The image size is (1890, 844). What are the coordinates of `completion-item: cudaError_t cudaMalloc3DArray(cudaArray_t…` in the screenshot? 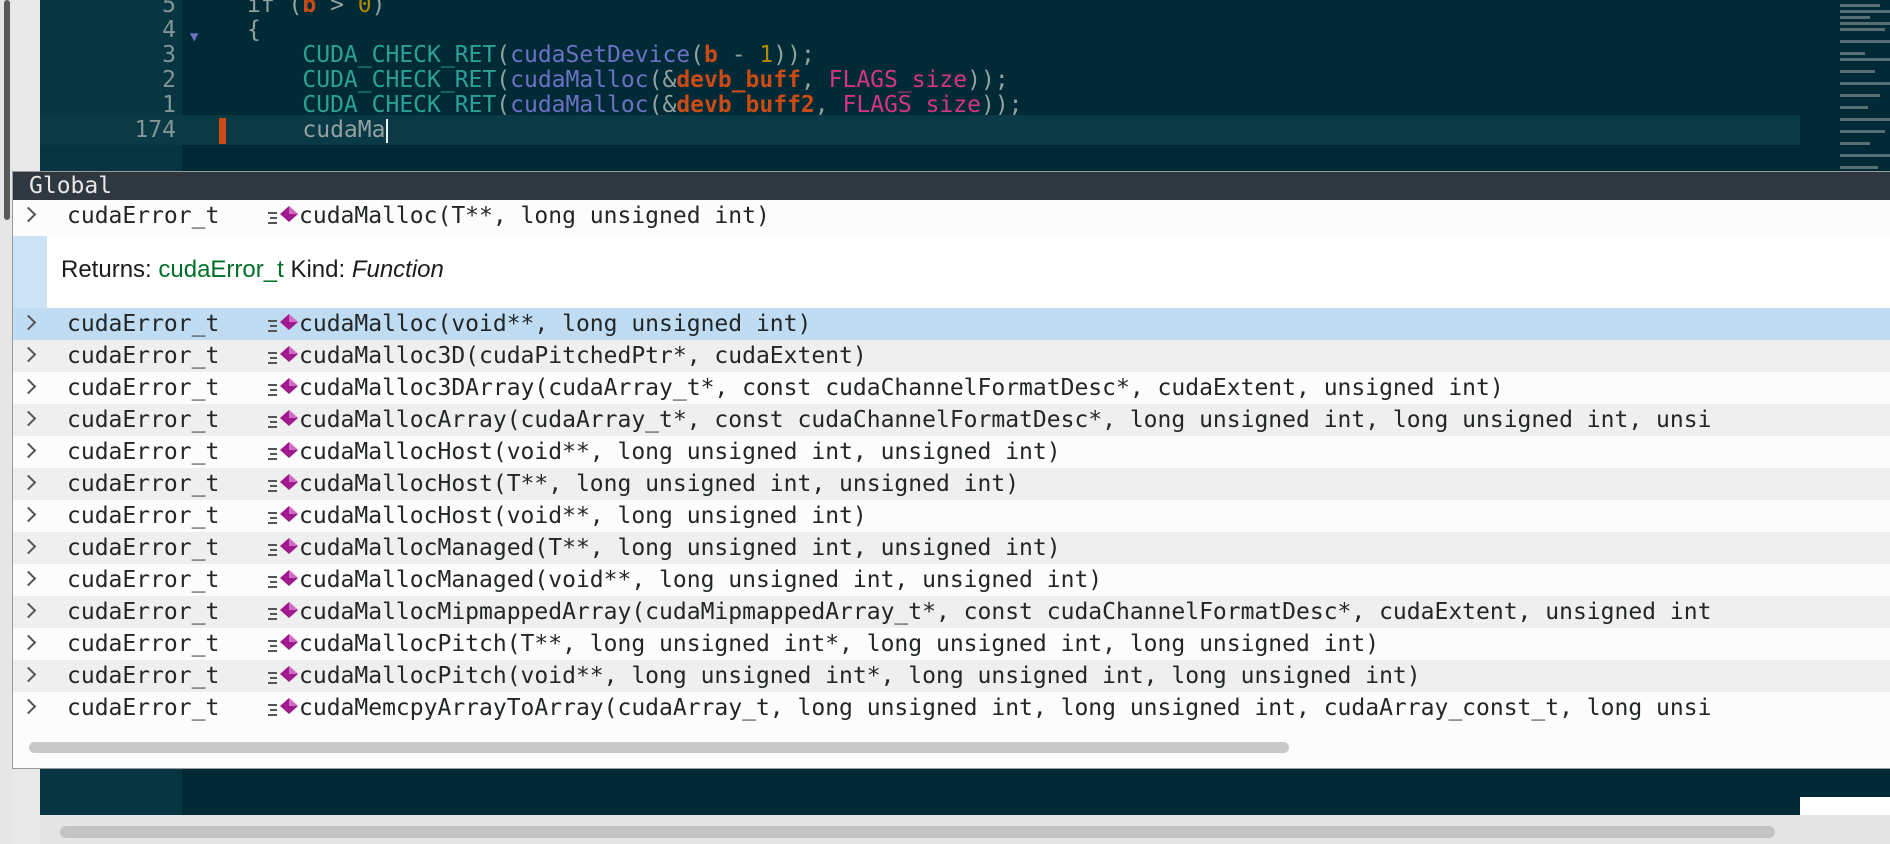 It's located at (951, 388).